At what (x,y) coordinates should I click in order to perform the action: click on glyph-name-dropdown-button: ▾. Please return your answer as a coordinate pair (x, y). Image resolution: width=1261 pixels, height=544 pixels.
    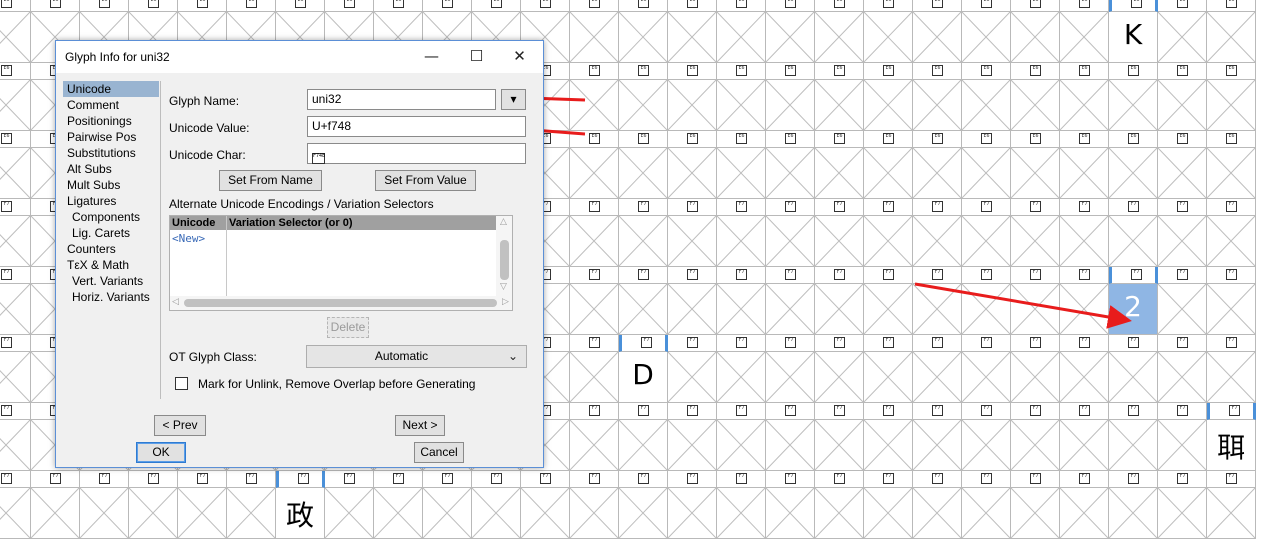
    Looking at the image, I should click on (513, 99).